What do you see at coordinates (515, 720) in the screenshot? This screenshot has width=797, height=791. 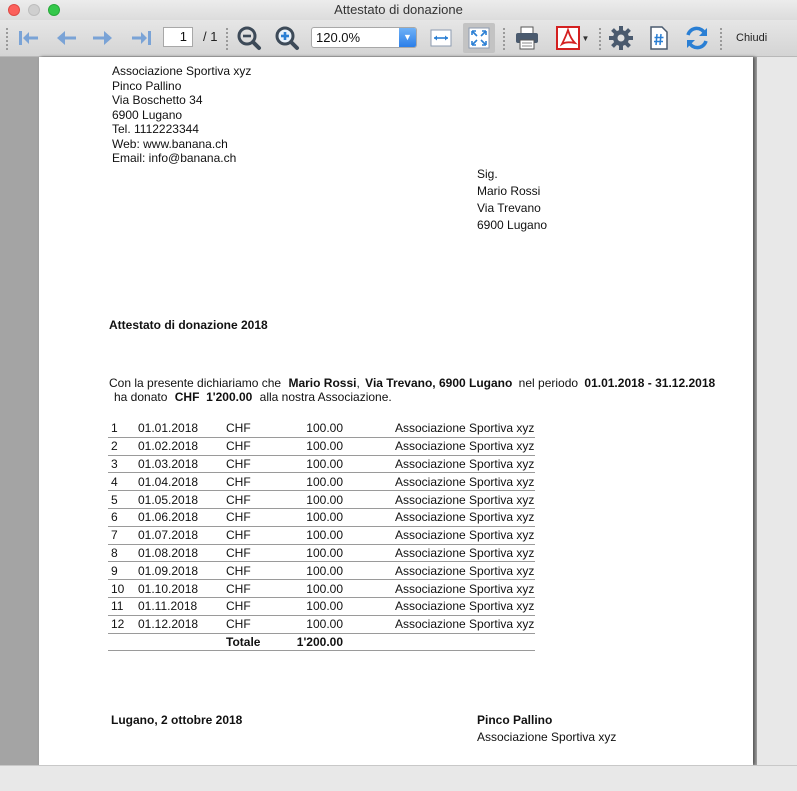 I see `signer-name: Pinco Pallino` at bounding box center [515, 720].